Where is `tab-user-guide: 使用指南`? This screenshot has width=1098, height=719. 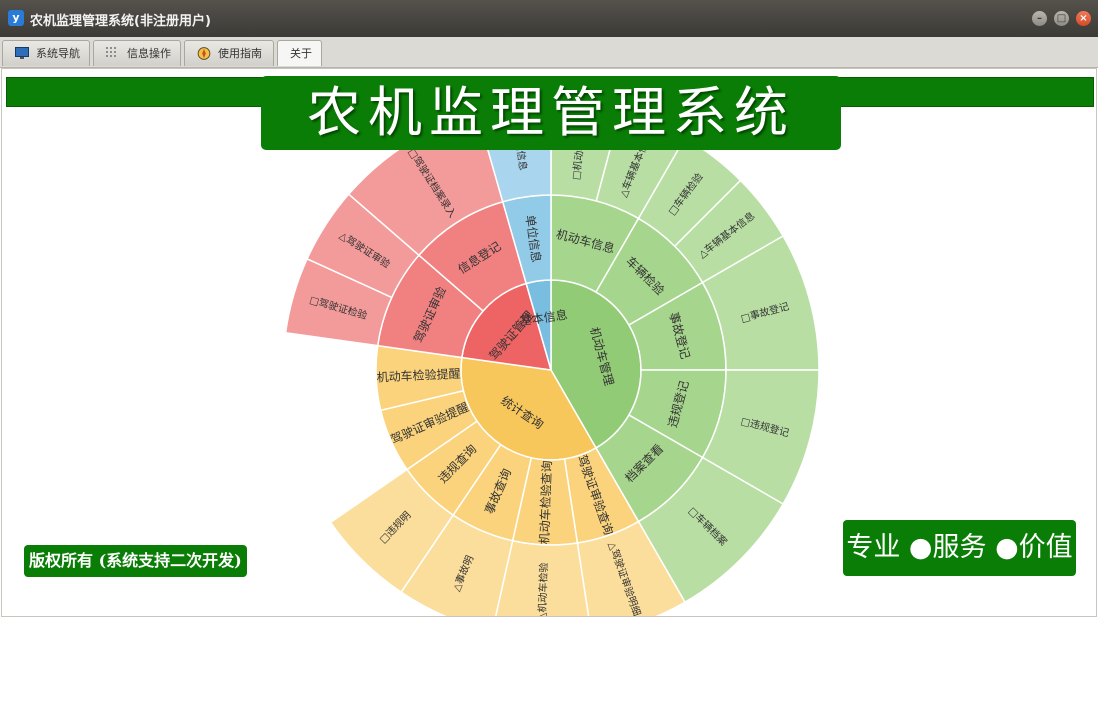 tab-user-guide: 使用指南 is located at coordinates (229, 53).